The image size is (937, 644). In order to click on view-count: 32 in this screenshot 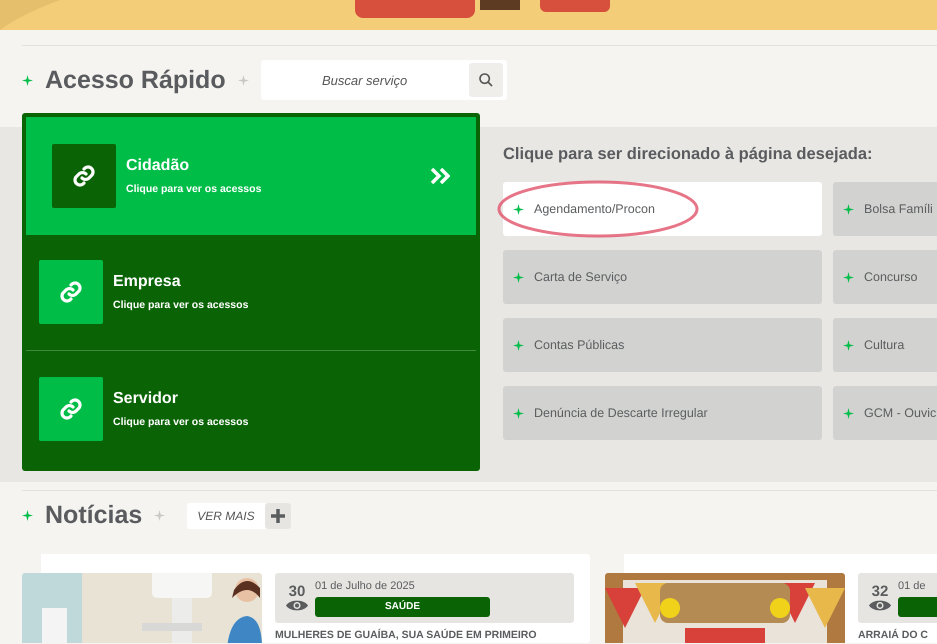, I will do `click(880, 591)`.